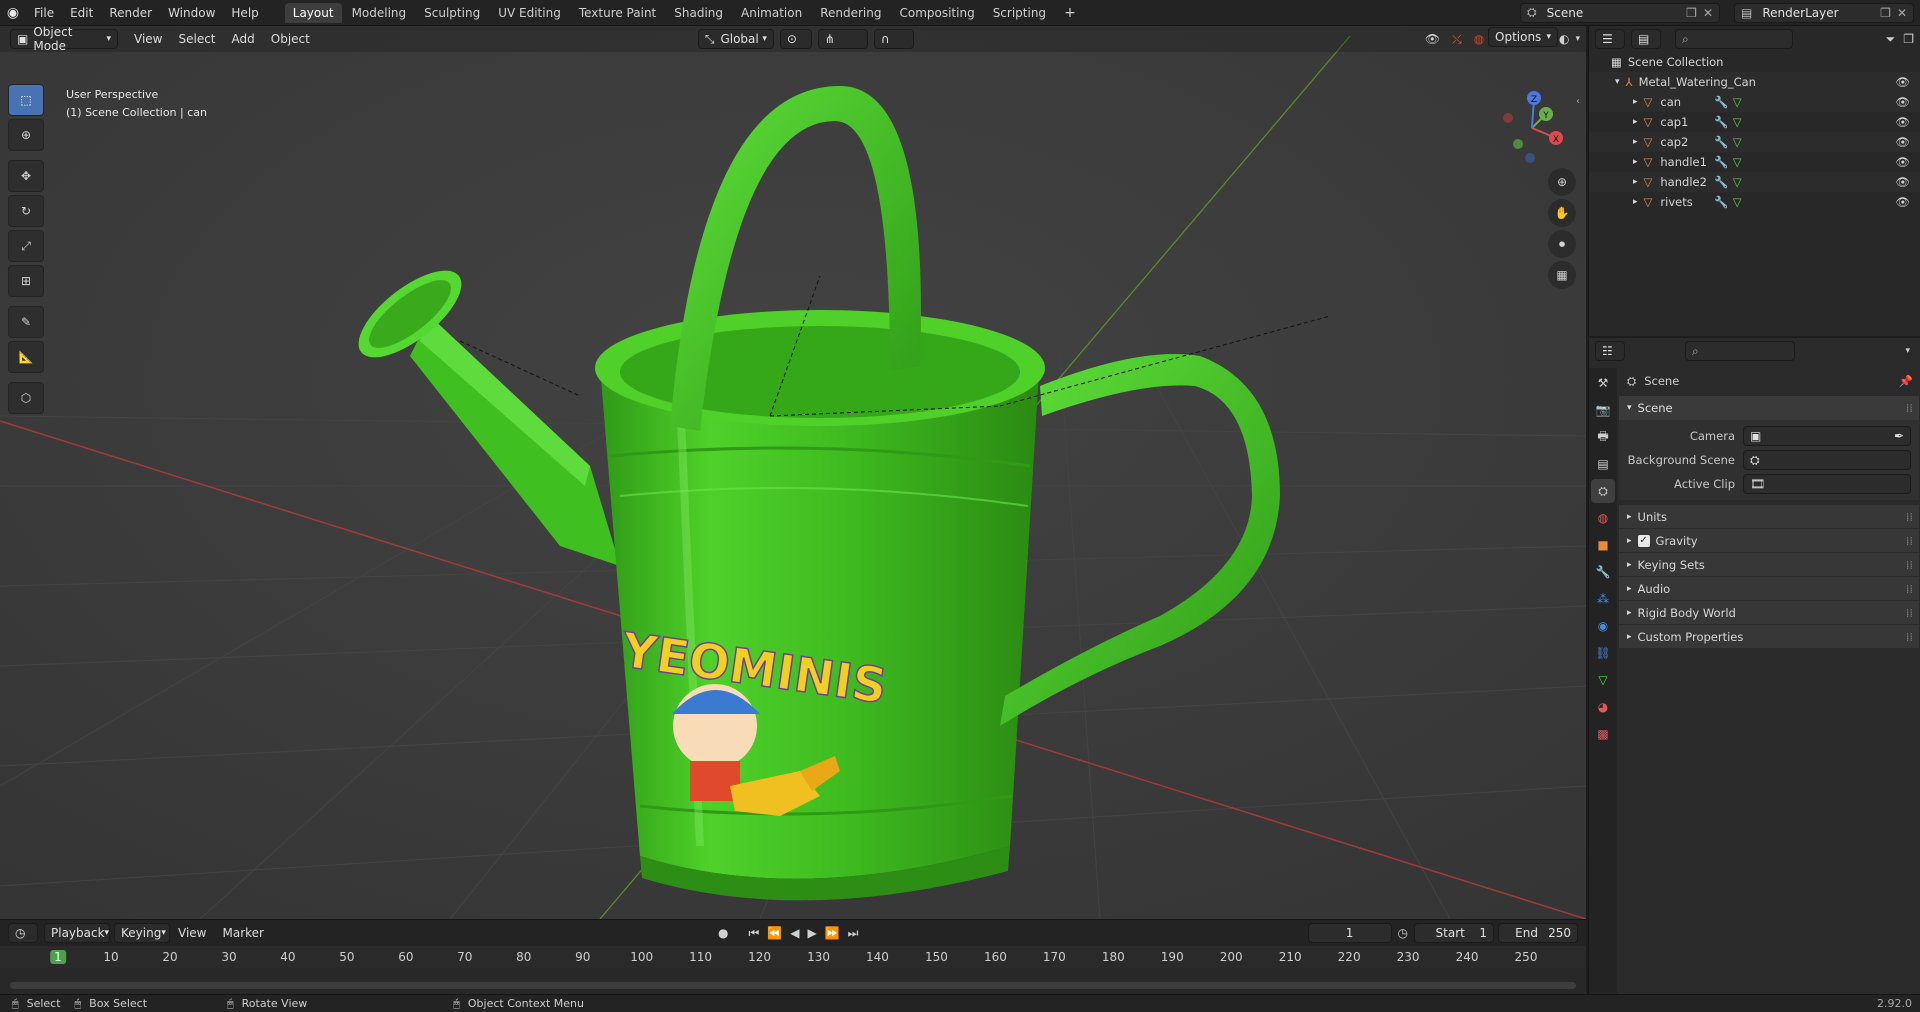 This screenshot has height=1012, width=1920. I want to click on tab-render: 📷, so click(1603, 410).